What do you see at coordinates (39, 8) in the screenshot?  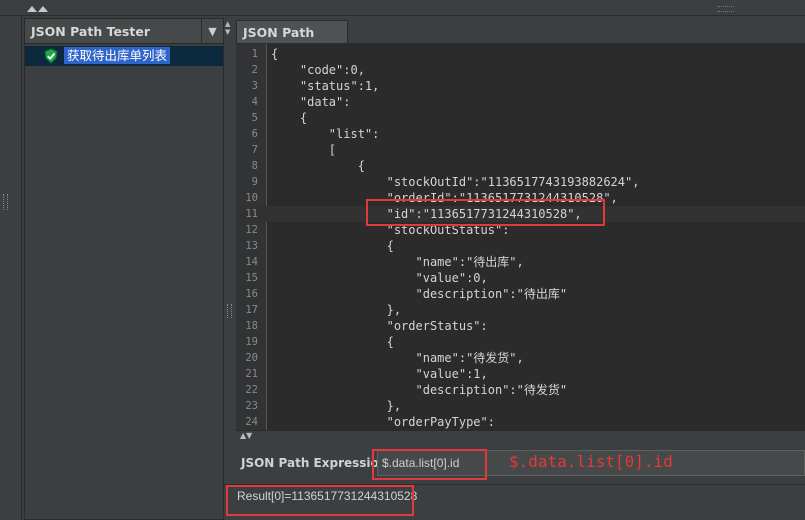 I see `collapse-up-arrows-icon` at bounding box center [39, 8].